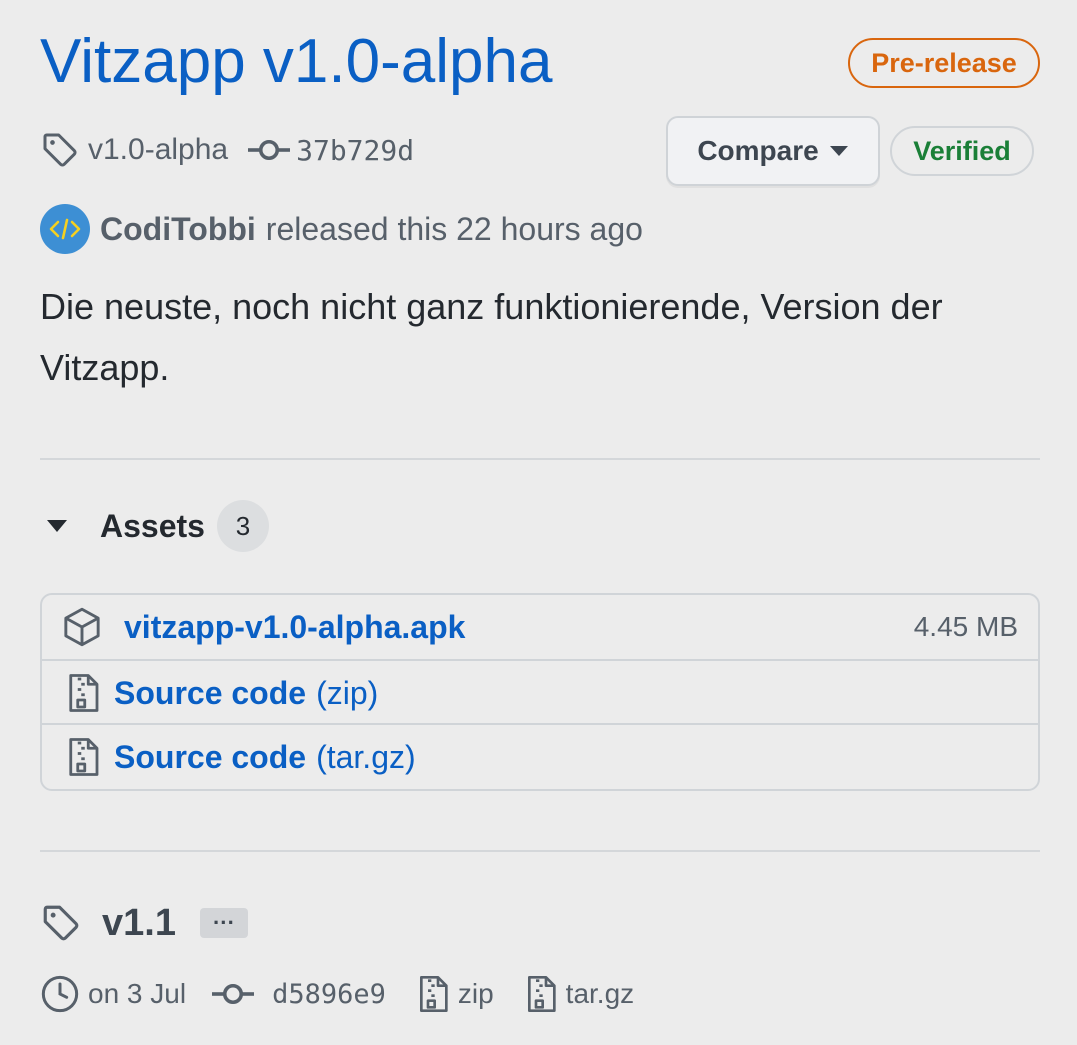  What do you see at coordinates (296, 62) in the screenshot?
I see `release-title: Vitzapp v1.0-alpha` at bounding box center [296, 62].